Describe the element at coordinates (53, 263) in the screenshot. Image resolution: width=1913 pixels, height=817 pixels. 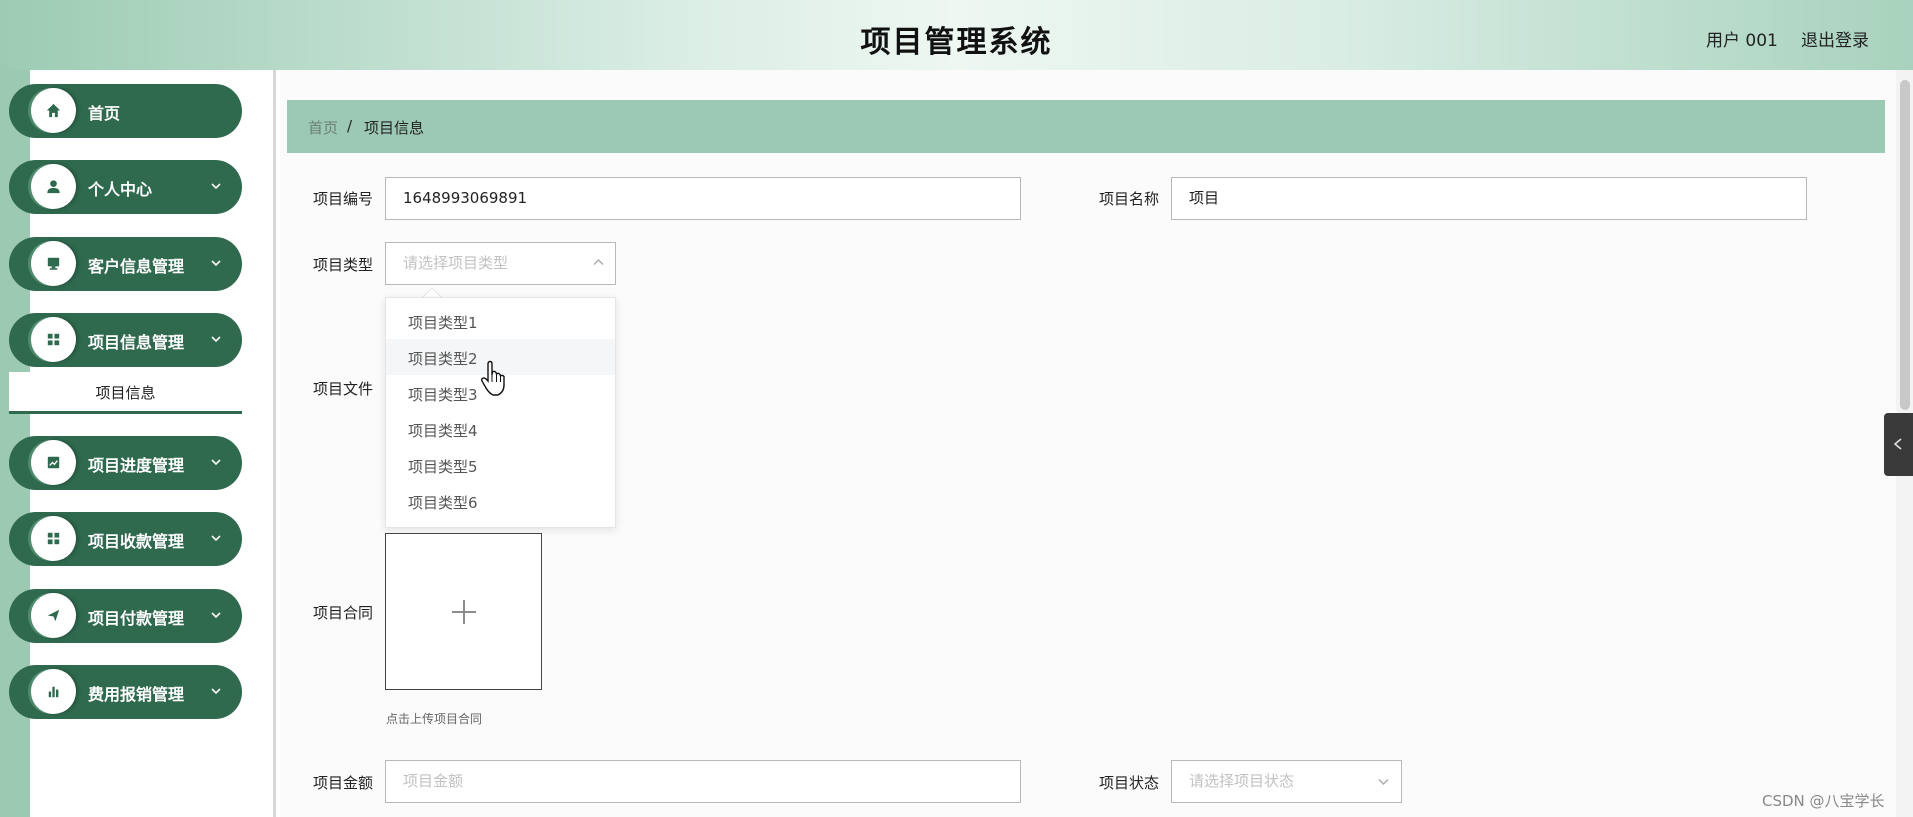
I see `monitor-icon` at that location.